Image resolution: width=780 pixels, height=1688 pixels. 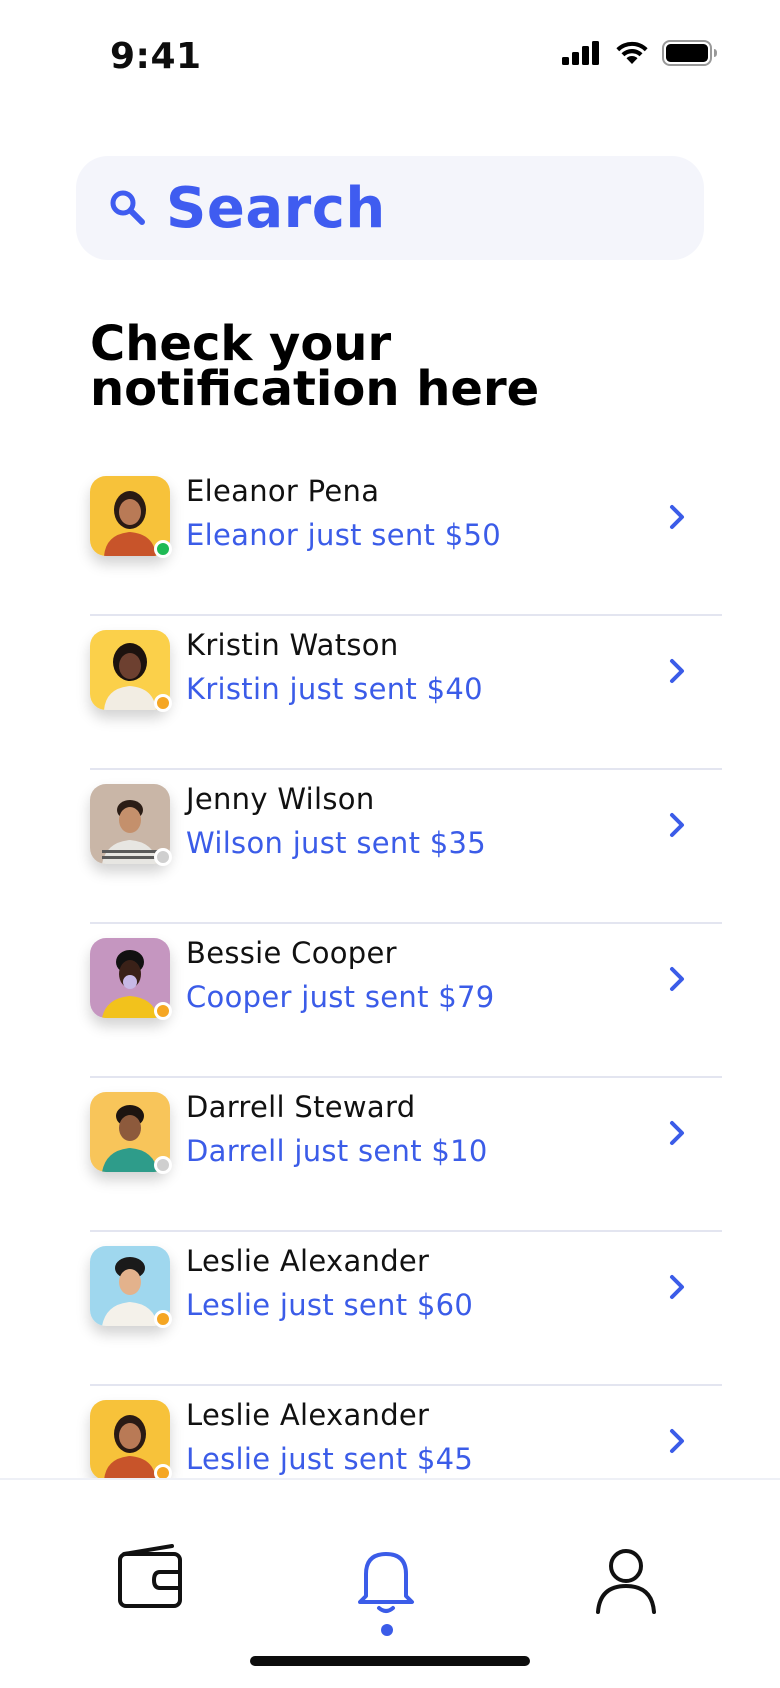 What do you see at coordinates (330, 1459) in the screenshot?
I see `notification-message: Leslie just sent $45` at bounding box center [330, 1459].